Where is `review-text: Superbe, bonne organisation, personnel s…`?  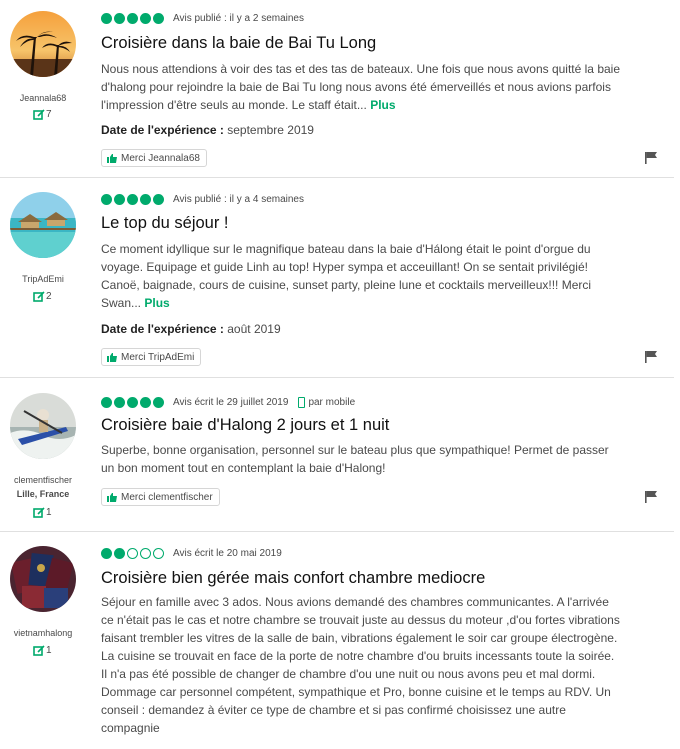
review-text: Superbe, bonne organisation, personnel s… is located at coordinates (361, 459).